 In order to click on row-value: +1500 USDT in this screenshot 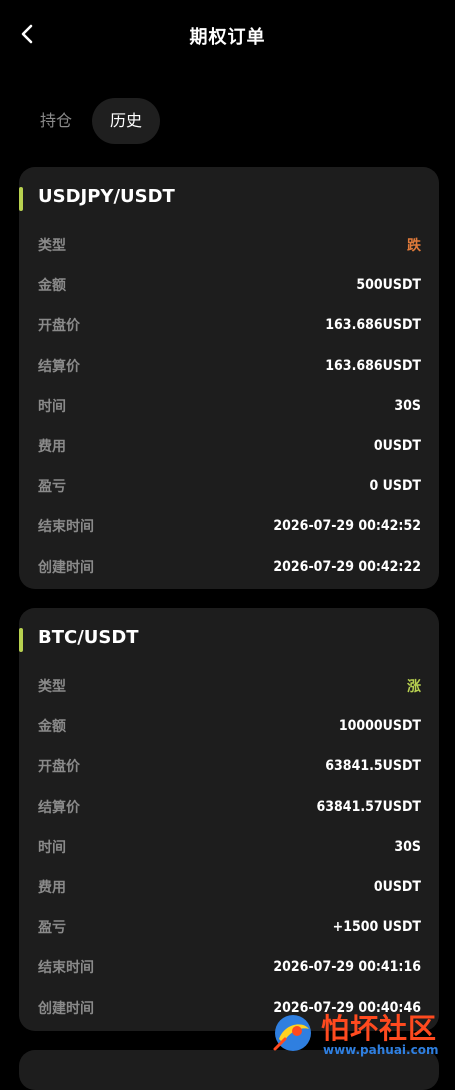, I will do `click(376, 927)`.